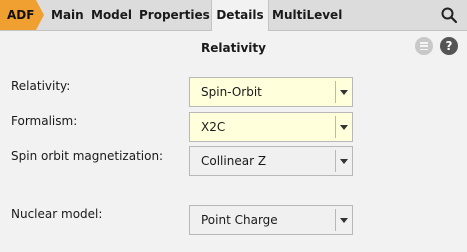 This screenshot has width=467, height=252. I want to click on formalism-label: Formalism:, so click(44, 121).